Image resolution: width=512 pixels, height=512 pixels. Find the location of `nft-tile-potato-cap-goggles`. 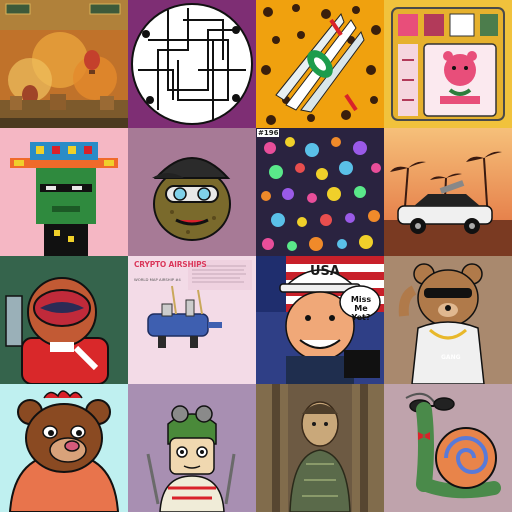

nft-tile-potato-cap-goggles is located at coordinates (192, 192).